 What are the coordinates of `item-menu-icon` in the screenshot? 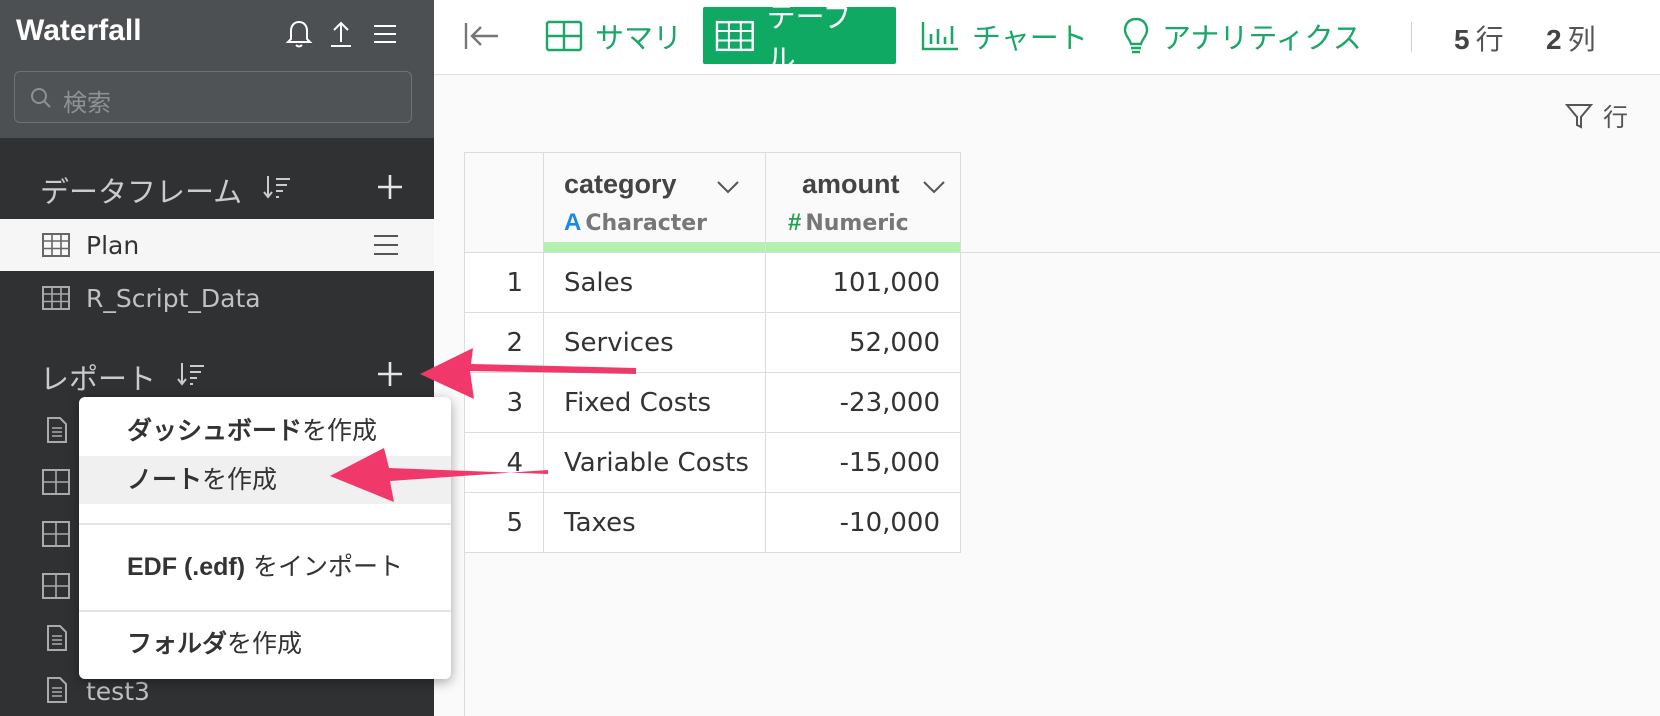 It's located at (386, 245).